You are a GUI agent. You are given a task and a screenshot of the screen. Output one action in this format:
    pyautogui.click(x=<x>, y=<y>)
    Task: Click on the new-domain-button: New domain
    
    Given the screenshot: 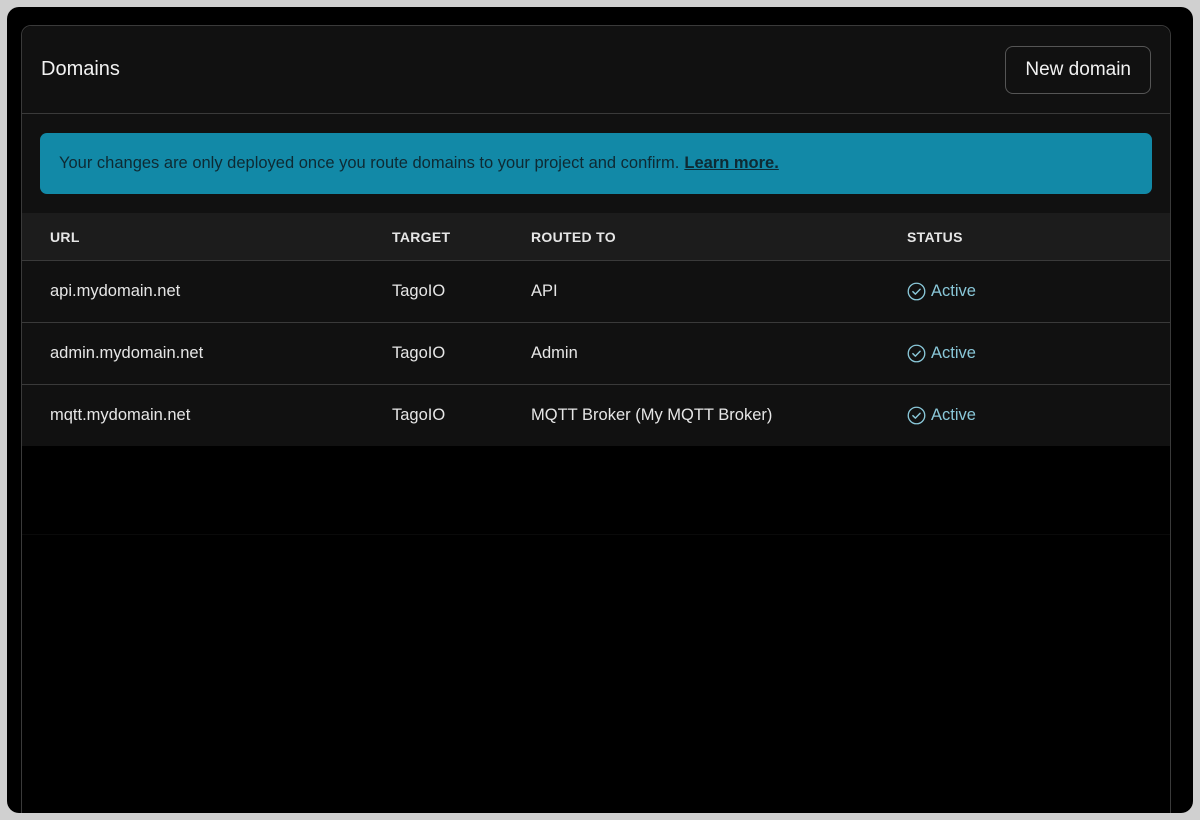 What is the action you would take?
    pyautogui.click(x=1078, y=69)
    